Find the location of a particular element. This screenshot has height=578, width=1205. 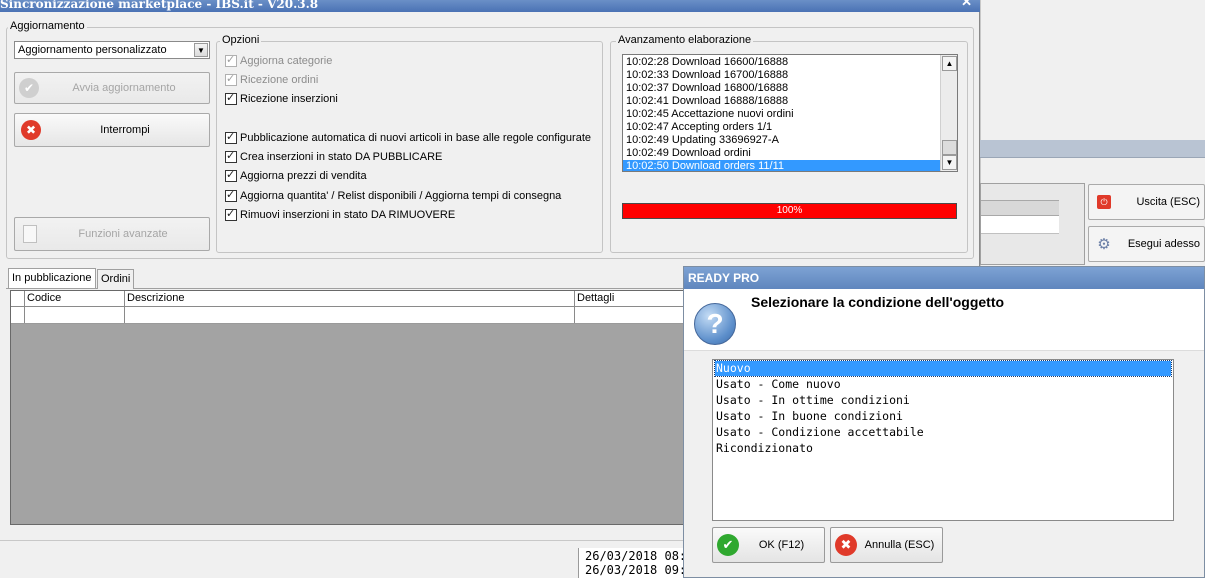

progress-label: 100% is located at coordinates (789, 210).